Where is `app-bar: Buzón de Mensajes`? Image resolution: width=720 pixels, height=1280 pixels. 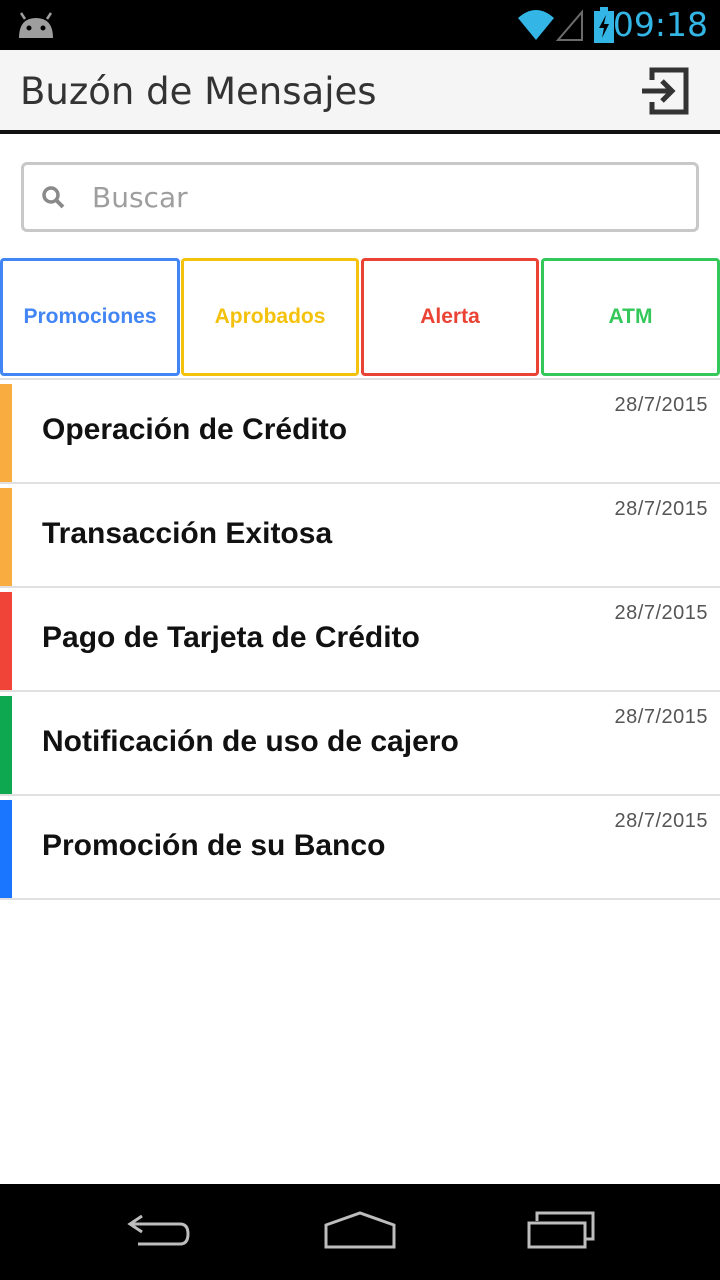 app-bar: Buzón de Mensajes is located at coordinates (360, 92).